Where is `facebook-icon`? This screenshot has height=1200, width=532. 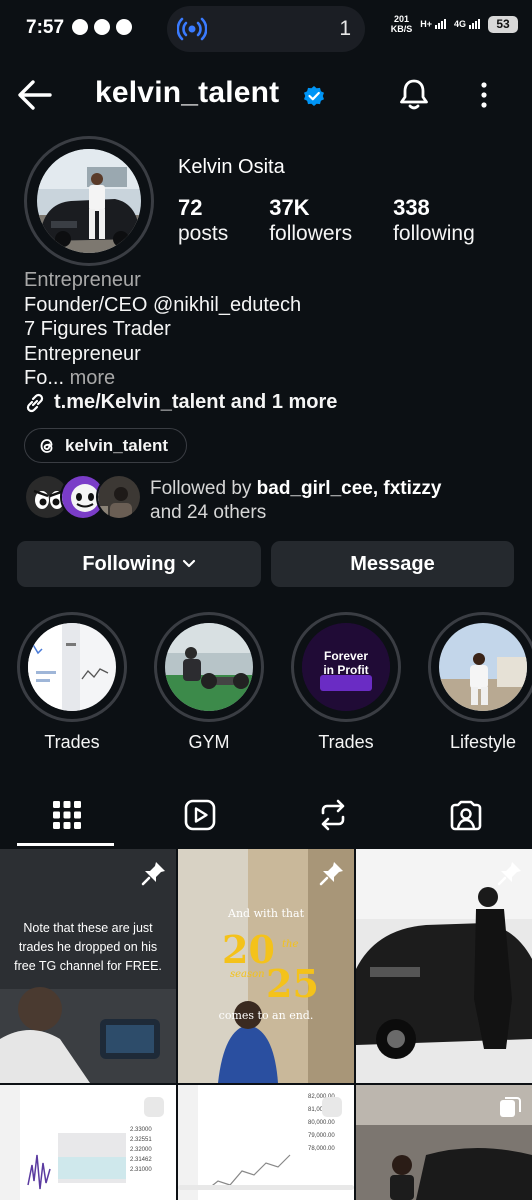 facebook-icon is located at coordinates (80, 27).